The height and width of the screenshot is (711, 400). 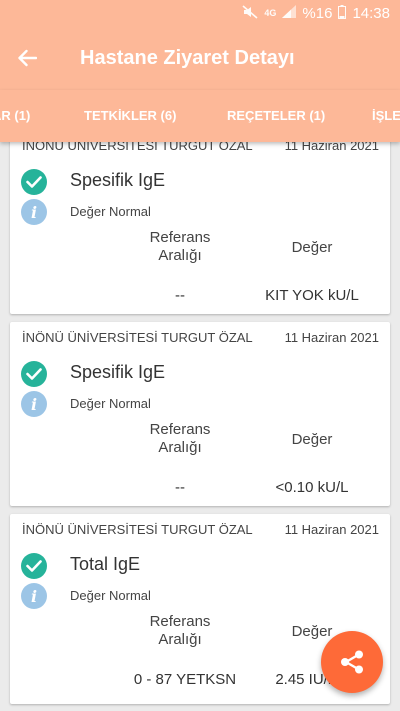 I want to click on page-title: Hastane Ziyaret Detayı, so click(x=187, y=57).